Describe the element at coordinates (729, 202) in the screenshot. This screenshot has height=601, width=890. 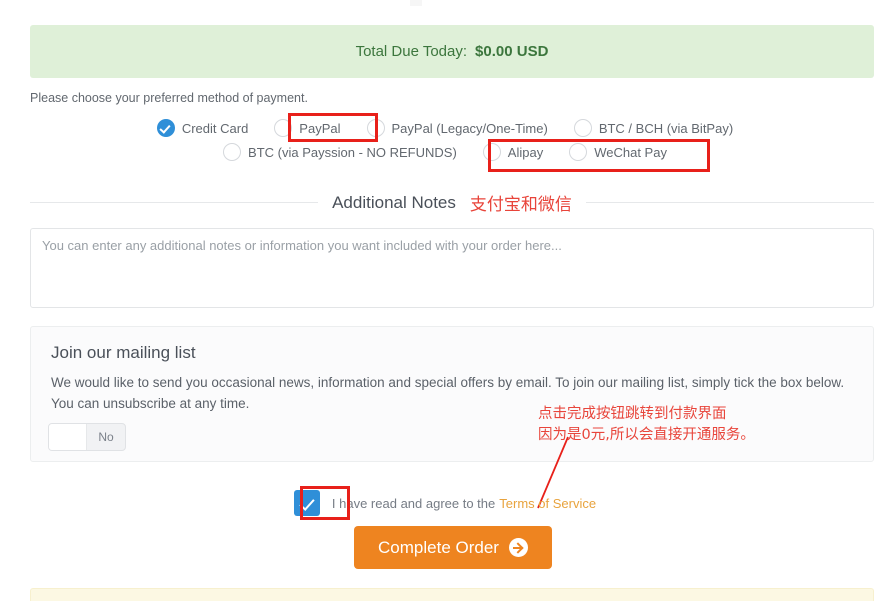
I see `divider-right` at that location.